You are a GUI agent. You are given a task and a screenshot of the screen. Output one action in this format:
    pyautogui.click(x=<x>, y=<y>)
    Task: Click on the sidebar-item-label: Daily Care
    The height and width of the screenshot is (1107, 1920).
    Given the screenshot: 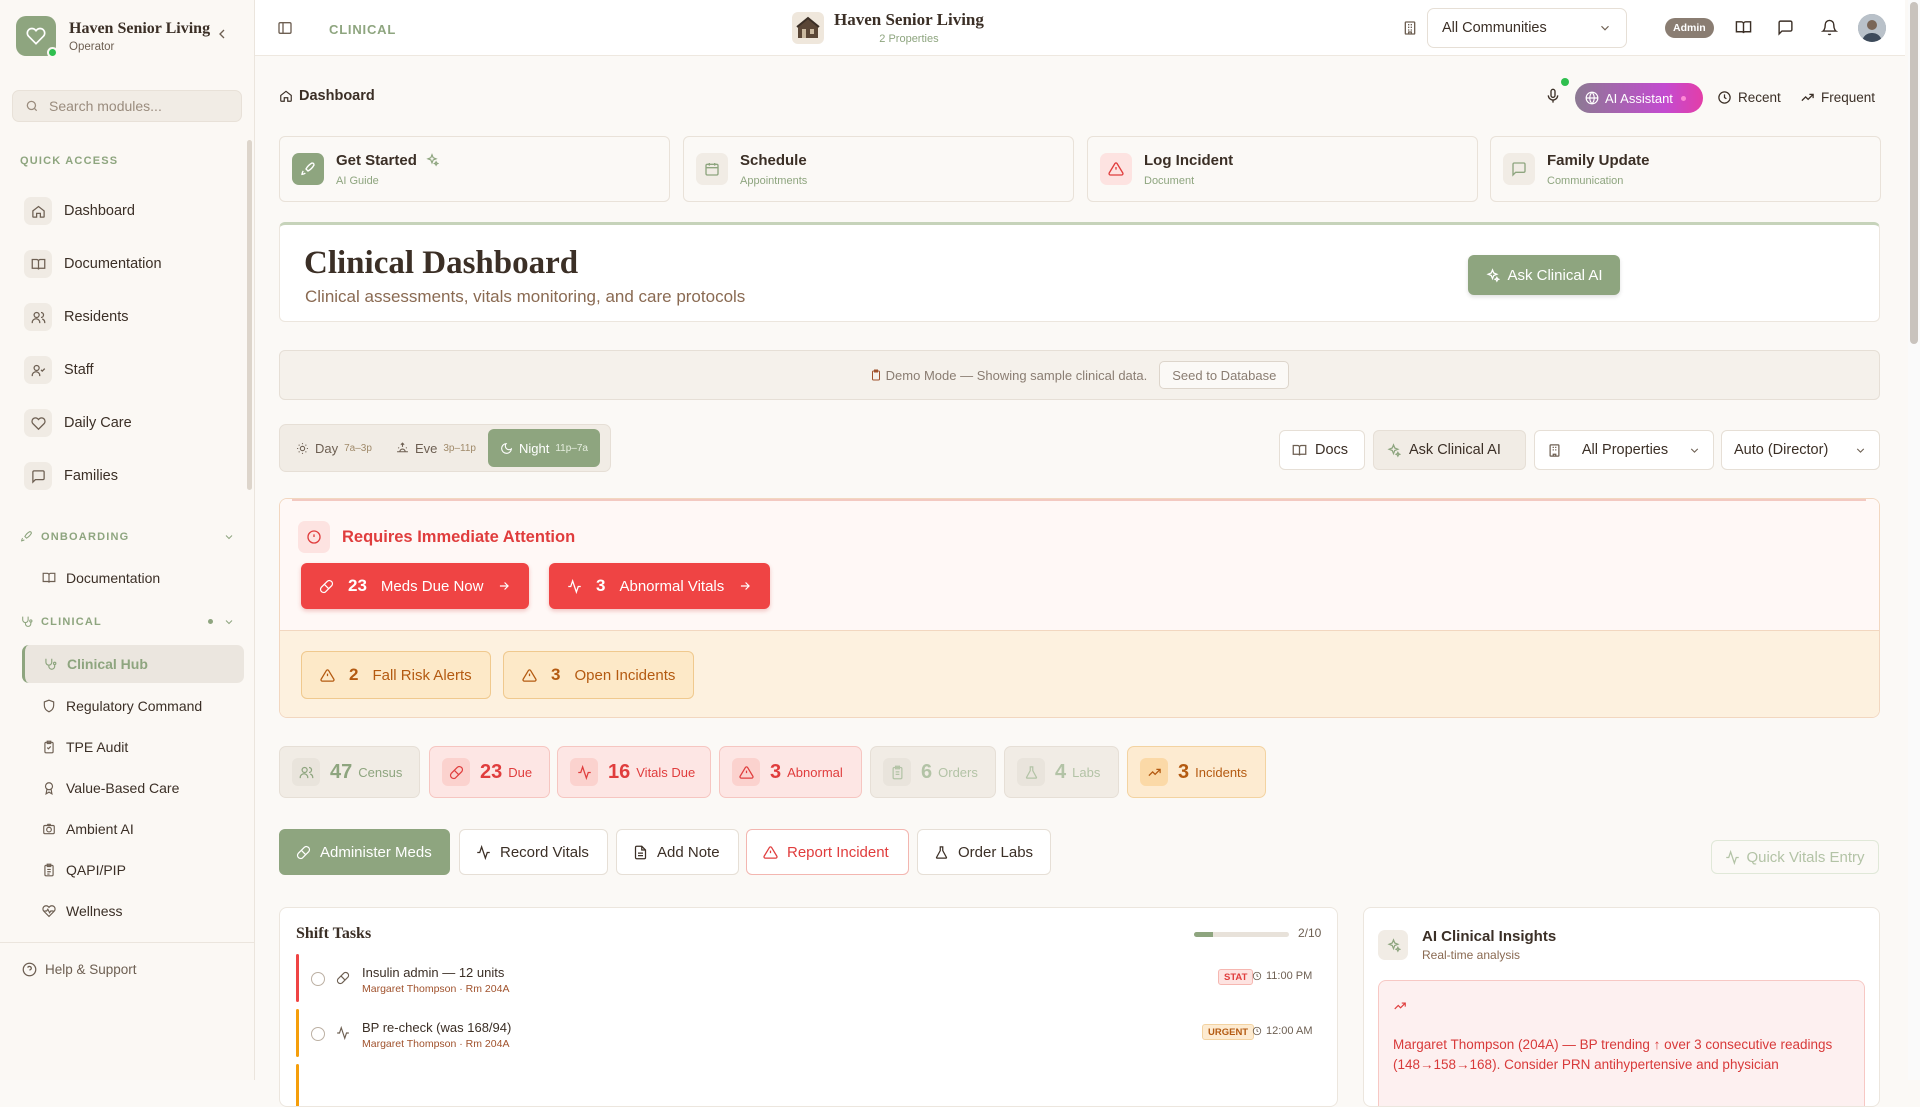 What is the action you would take?
    pyautogui.click(x=98, y=423)
    